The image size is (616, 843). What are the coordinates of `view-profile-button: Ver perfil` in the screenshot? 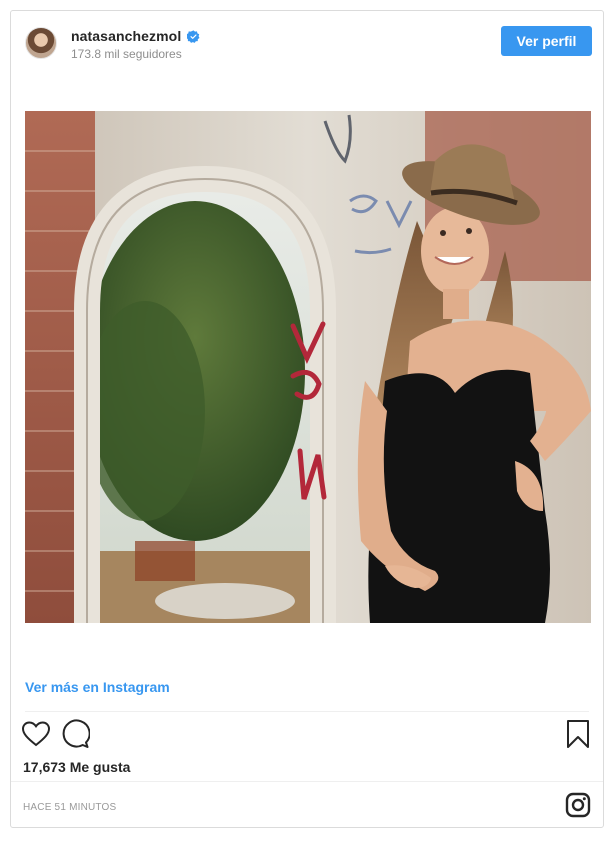 It's located at (546, 41).